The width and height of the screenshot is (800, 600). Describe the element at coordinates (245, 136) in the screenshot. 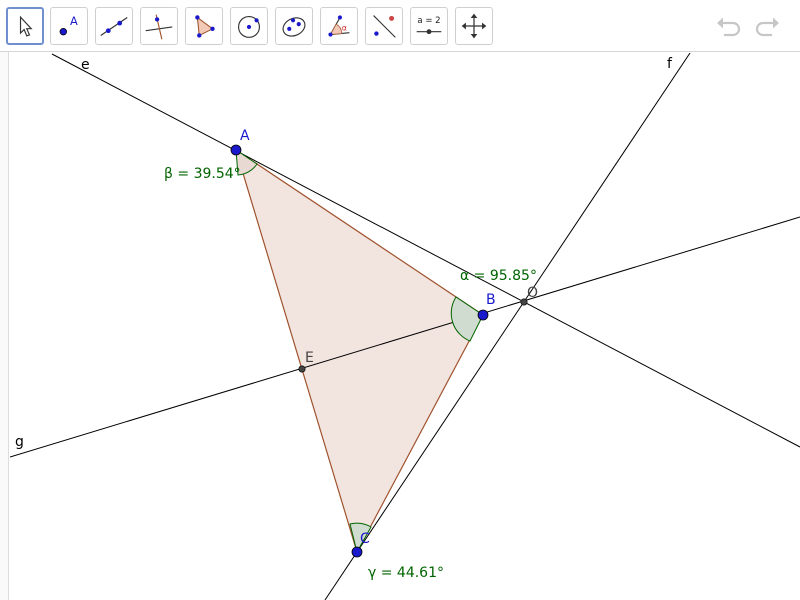

I see `label-point-A: A` at that location.